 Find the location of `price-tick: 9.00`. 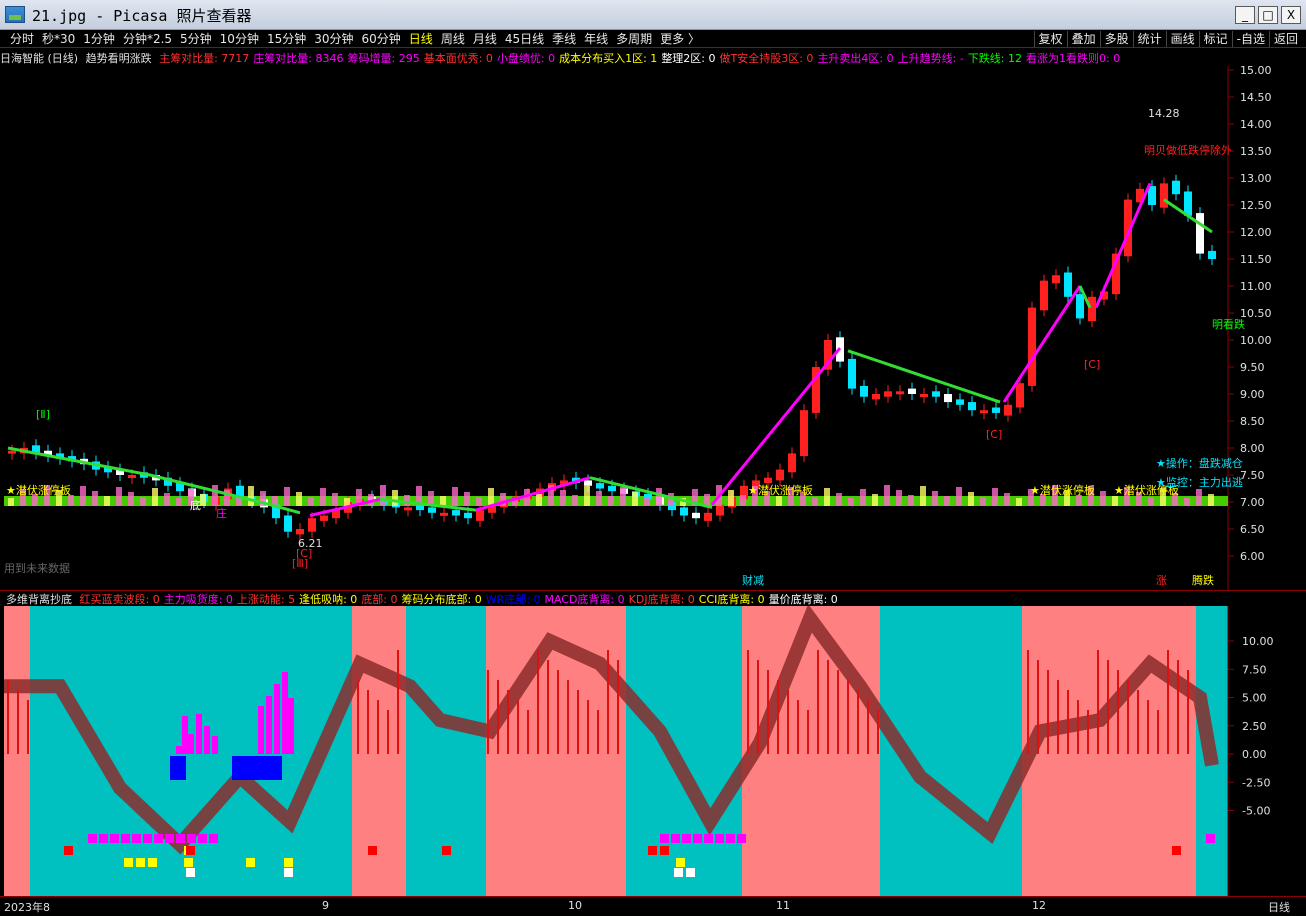

price-tick: 9.00 is located at coordinates (1252, 394).